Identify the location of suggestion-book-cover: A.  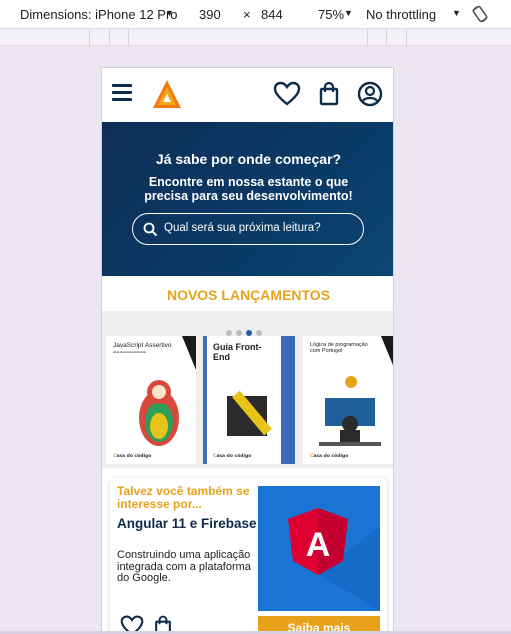
(319, 548).